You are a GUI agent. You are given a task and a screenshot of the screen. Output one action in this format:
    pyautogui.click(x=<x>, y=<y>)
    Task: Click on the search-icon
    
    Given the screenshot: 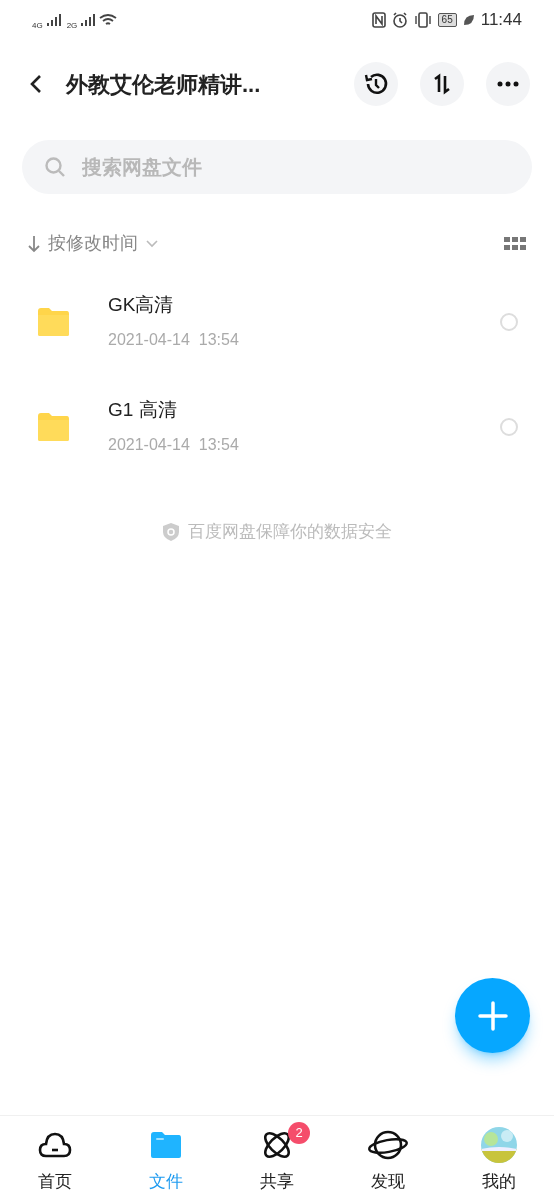 What is the action you would take?
    pyautogui.click(x=55, y=167)
    